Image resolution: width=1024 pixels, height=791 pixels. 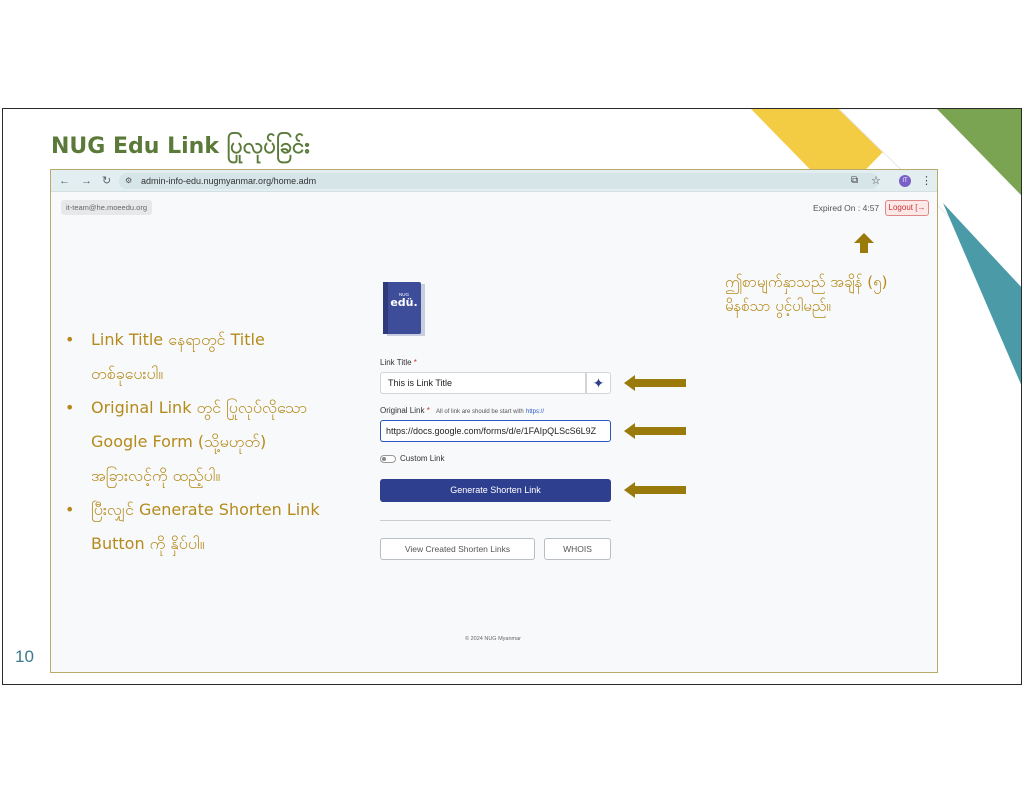 I want to click on logo-text: edü., so click(x=403, y=302).